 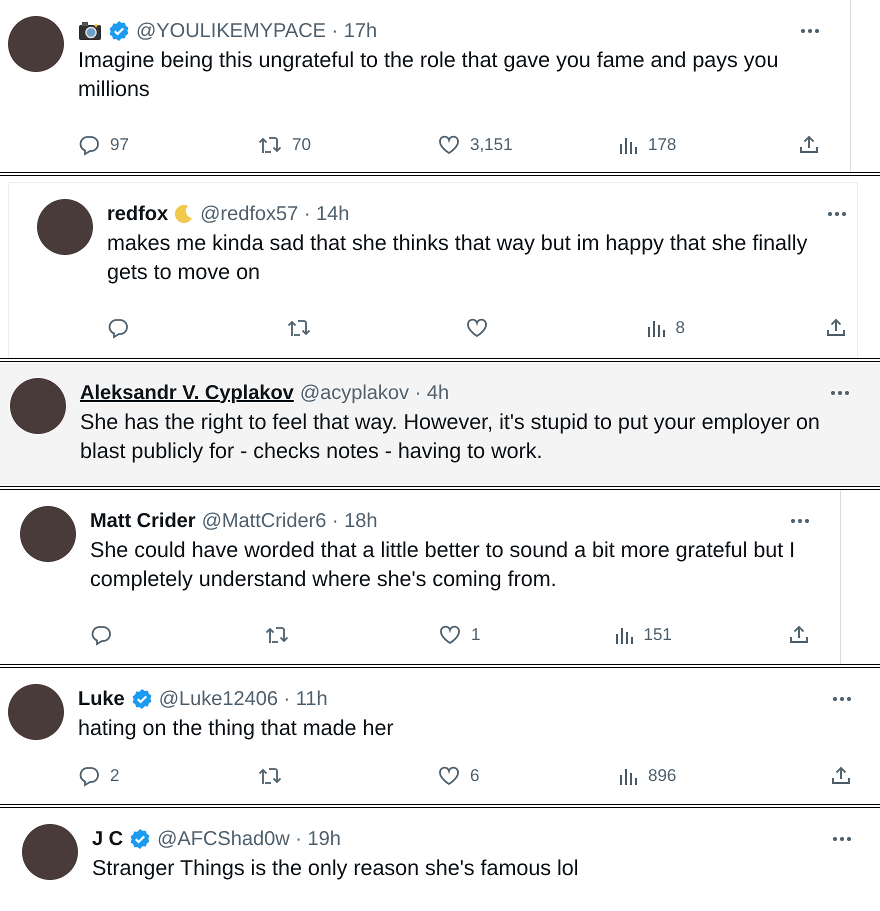 I want to click on handle-and-time: @Luke12406 · 11h, so click(x=243, y=699).